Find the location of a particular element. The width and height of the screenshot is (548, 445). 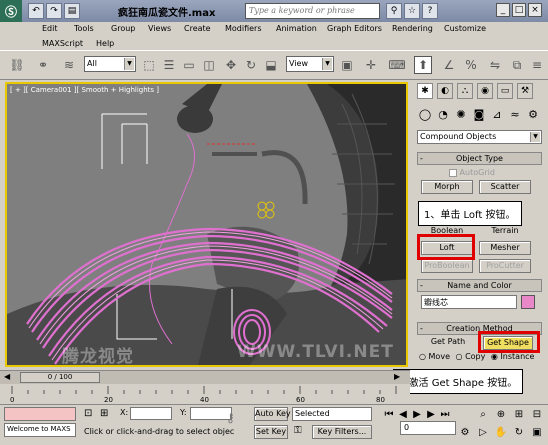

track-bar: 0 20 40 60 80 is located at coordinates (205, 394).